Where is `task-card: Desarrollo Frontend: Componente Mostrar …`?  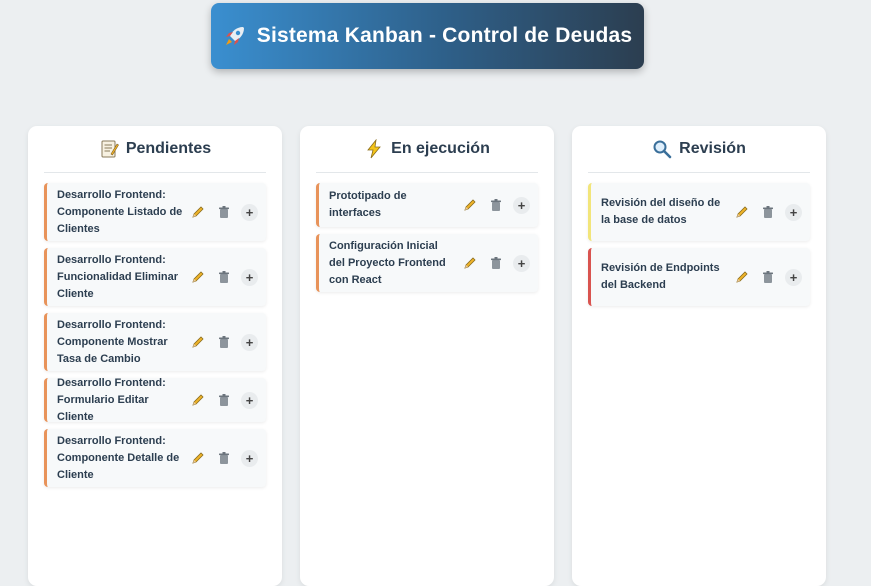
task-card: Desarrollo Frontend: Componente Mostrar … is located at coordinates (155, 342).